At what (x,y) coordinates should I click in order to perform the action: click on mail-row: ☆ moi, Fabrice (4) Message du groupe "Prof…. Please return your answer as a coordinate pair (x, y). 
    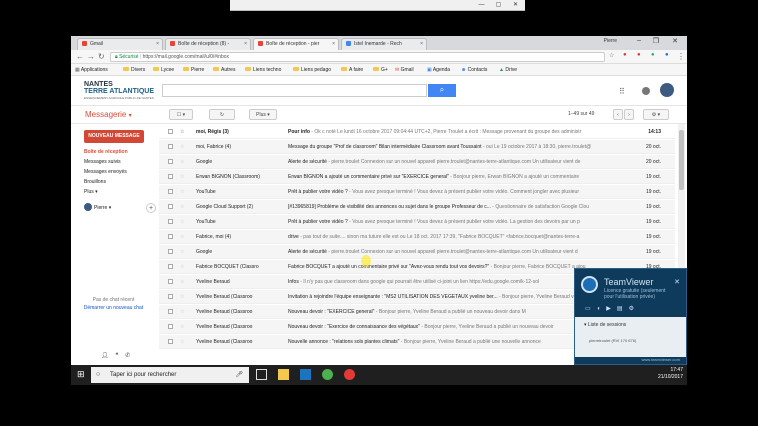
    Looking at the image, I should click on (417, 147).